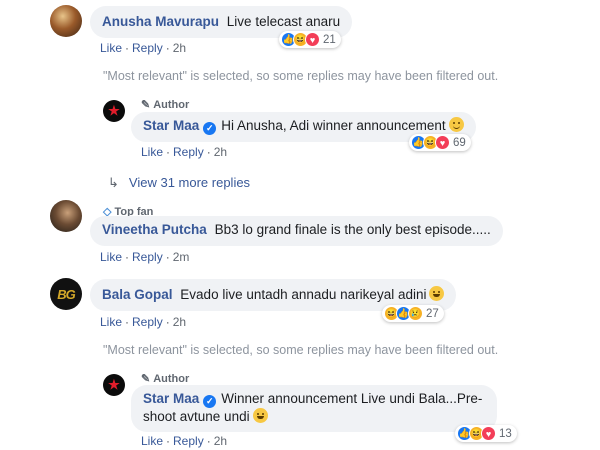 The image size is (600, 450). Describe the element at coordinates (456, 124) in the screenshot. I see `smile-emoji-icon` at that location.